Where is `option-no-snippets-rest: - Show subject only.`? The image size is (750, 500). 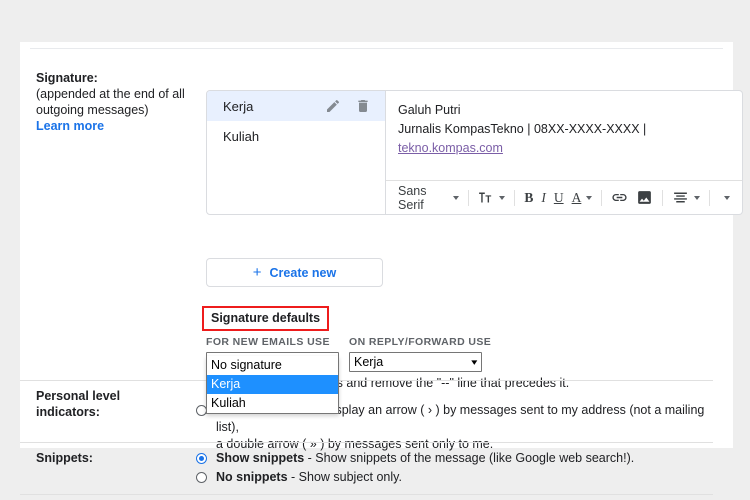 option-no-snippets-rest: - Show subject only. is located at coordinates (344, 477).